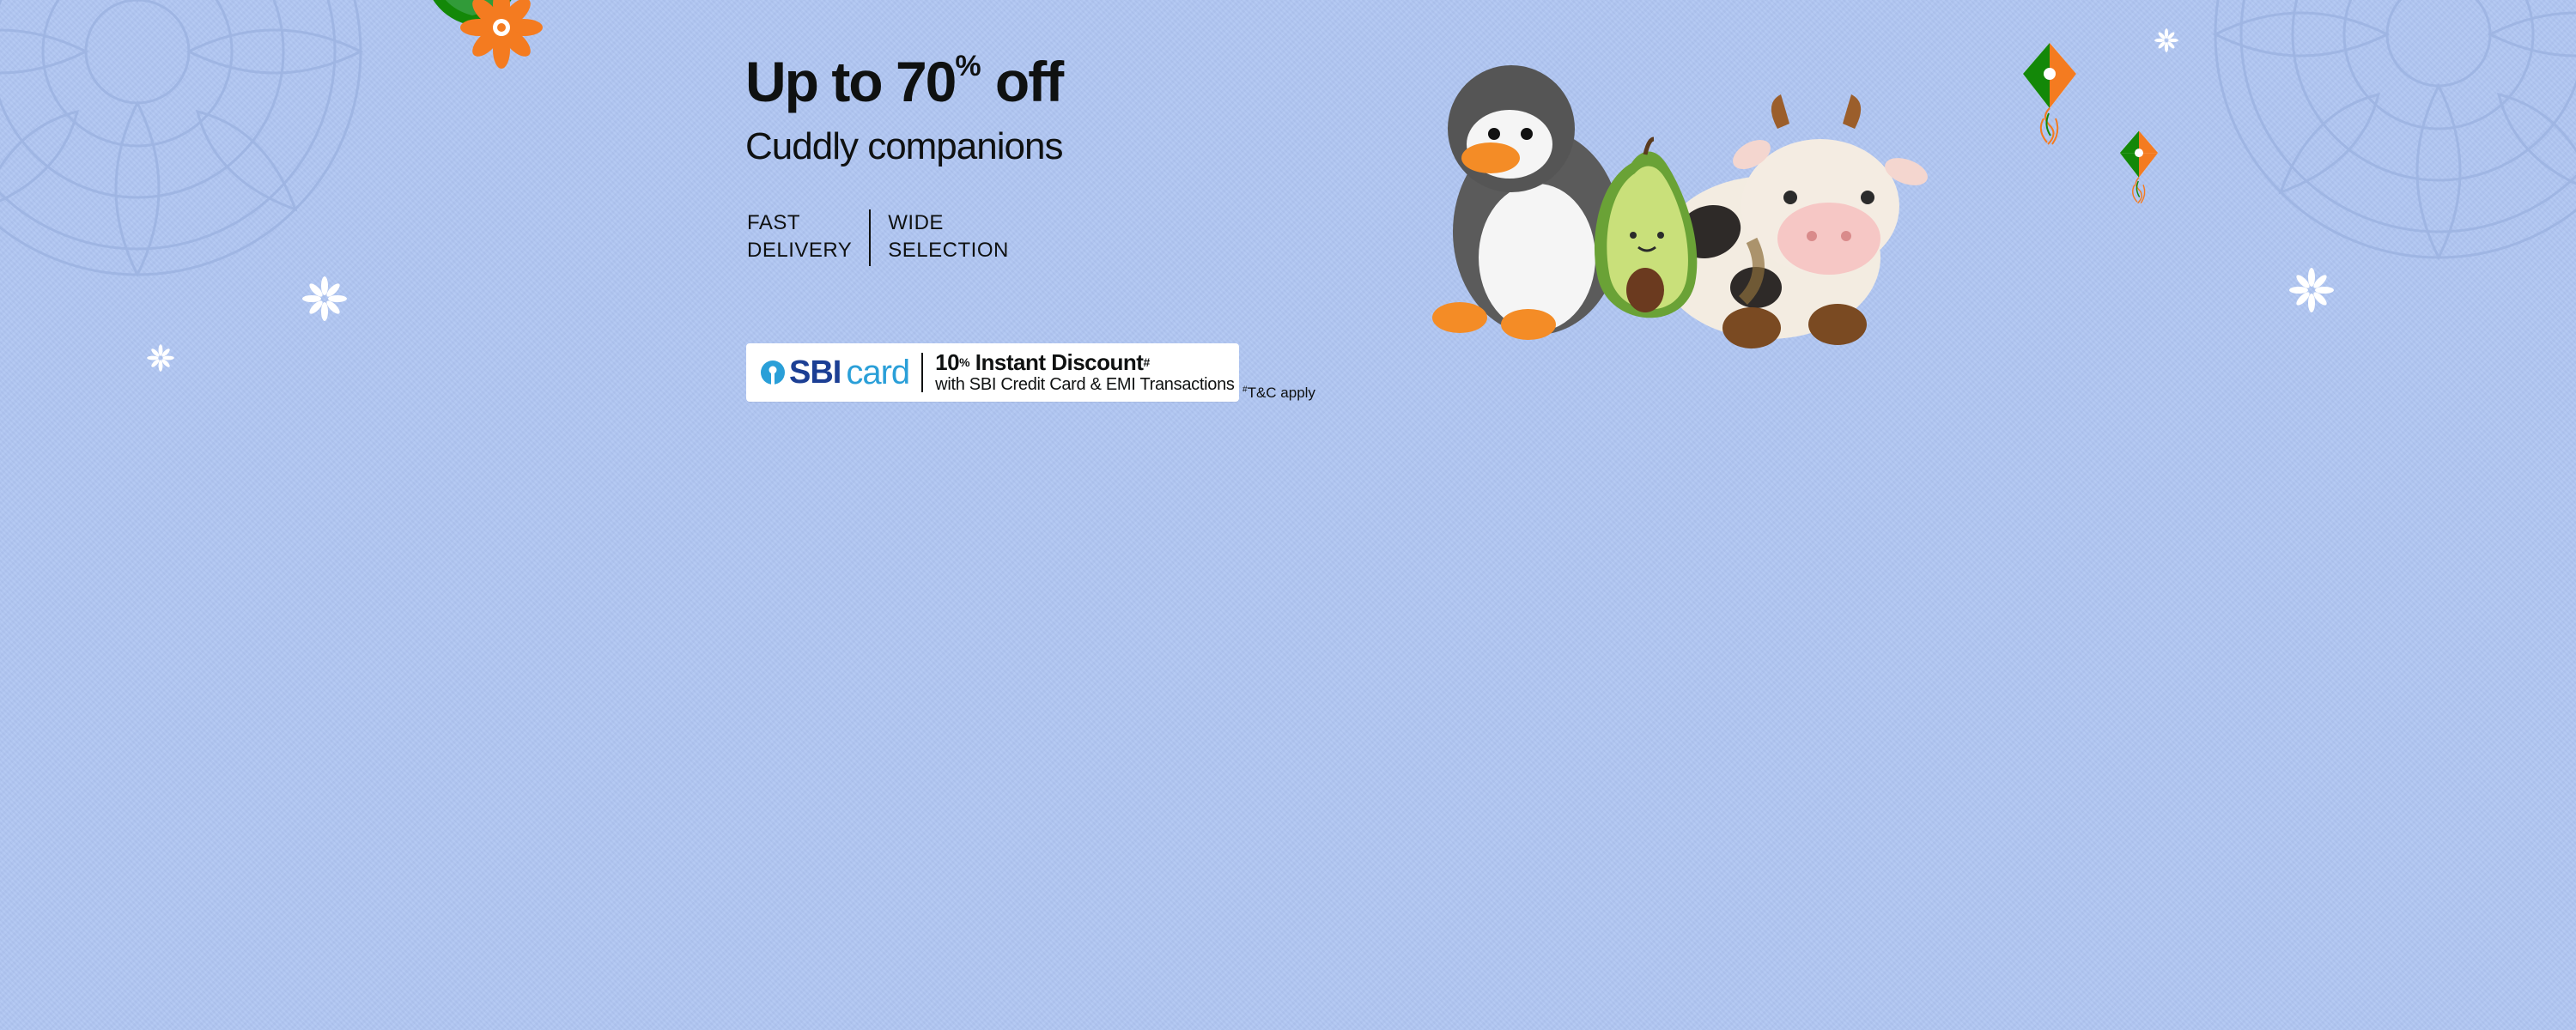  I want to click on promo-headline: Up to 70% off, so click(904, 81).